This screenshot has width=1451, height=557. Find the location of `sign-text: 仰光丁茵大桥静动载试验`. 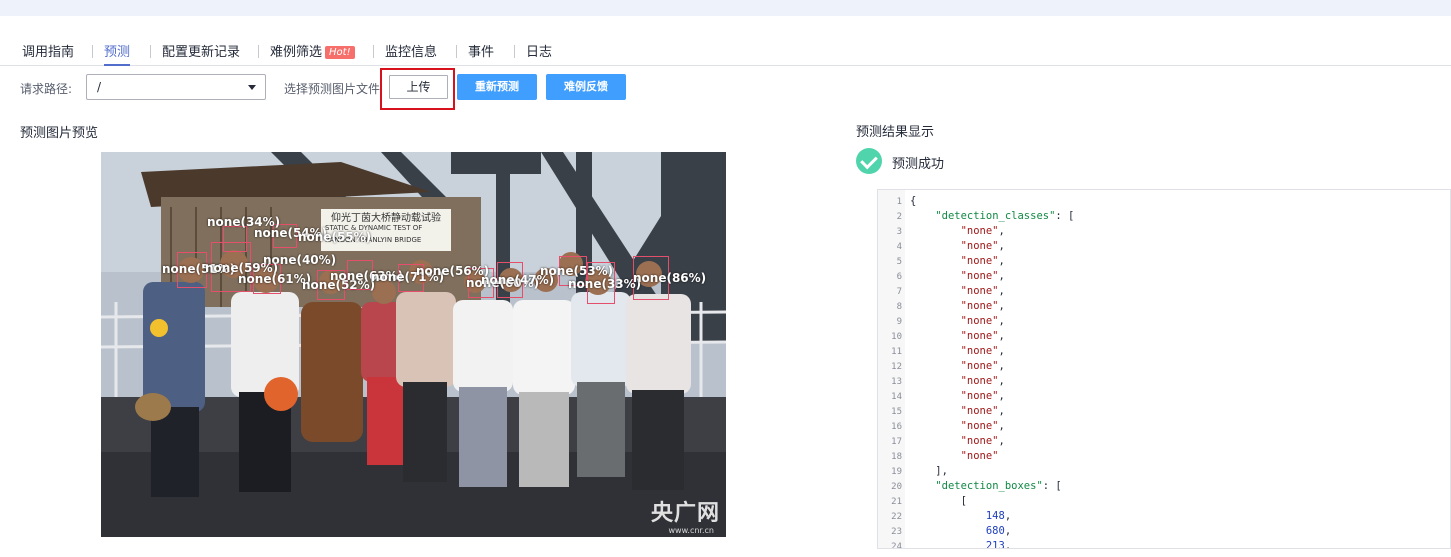

sign-text: 仰光丁茵大桥静动载试验 is located at coordinates (386, 218).